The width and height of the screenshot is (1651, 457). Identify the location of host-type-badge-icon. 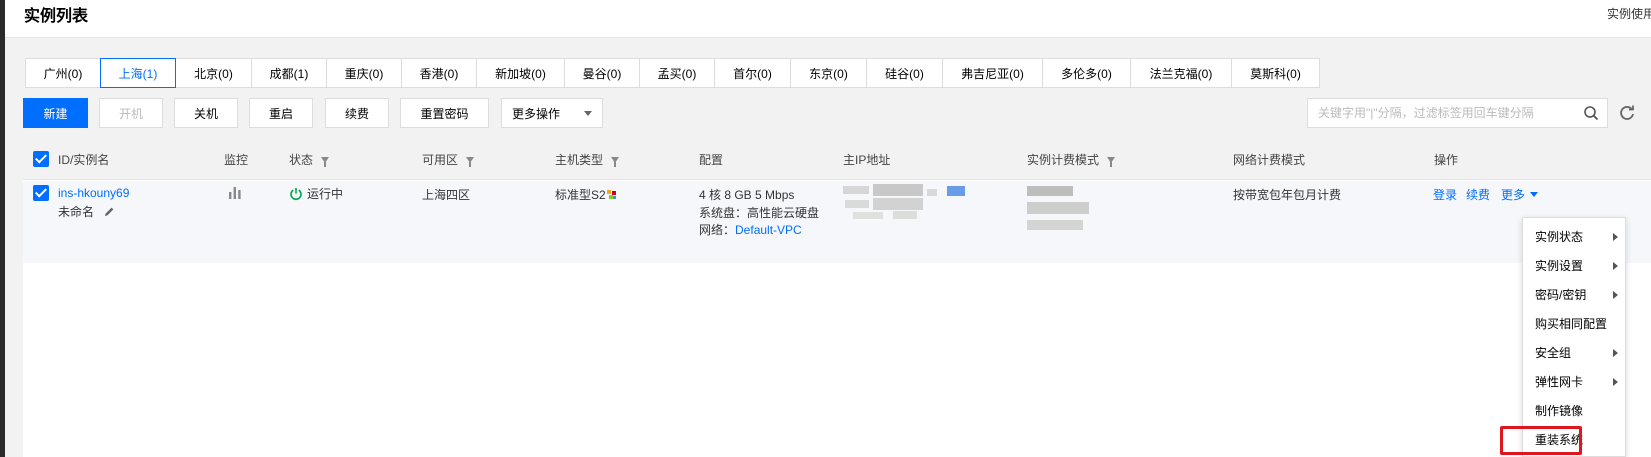
(611, 194).